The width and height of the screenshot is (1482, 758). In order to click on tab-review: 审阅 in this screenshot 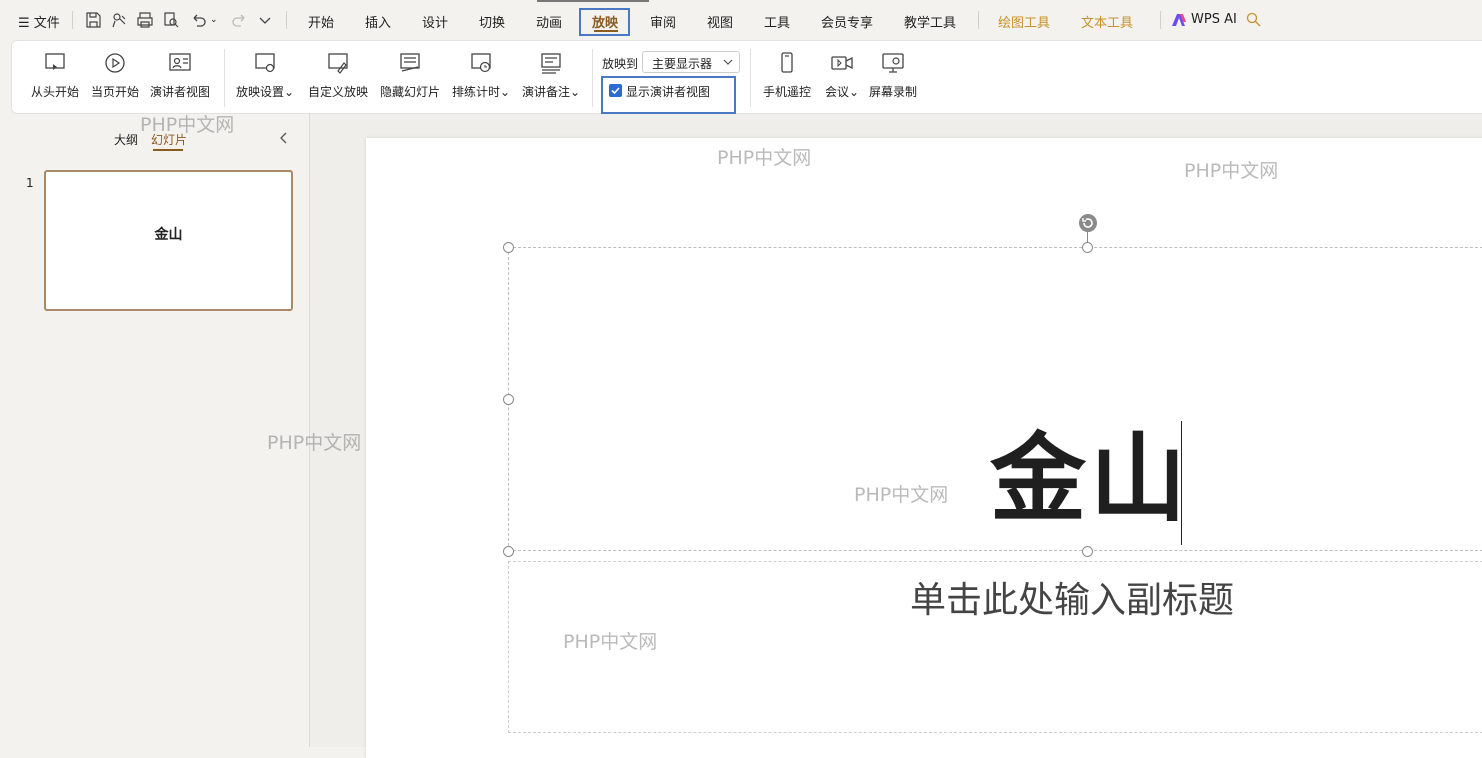, I will do `click(663, 21)`.